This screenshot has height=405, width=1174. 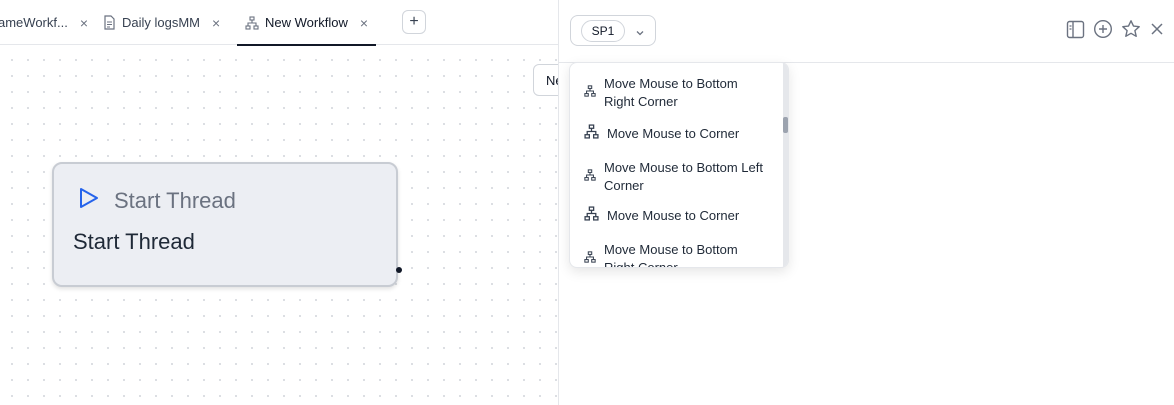 I want to click on add-tab-button: +, so click(x=414, y=22).